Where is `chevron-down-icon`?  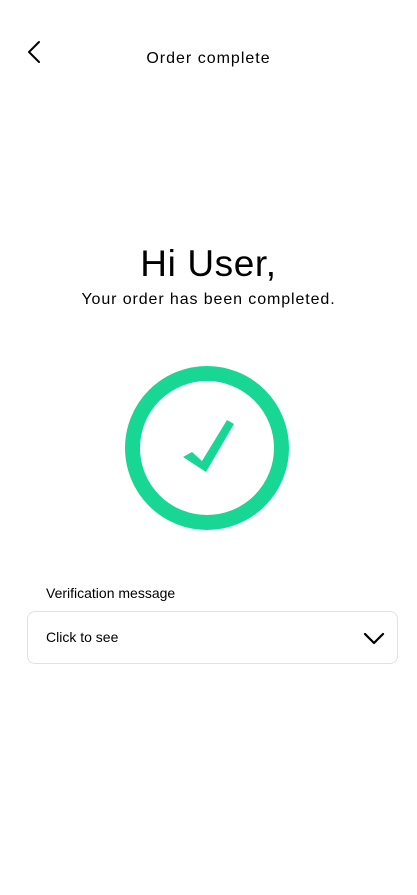 chevron-down-icon is located at coordinates (374, 638).